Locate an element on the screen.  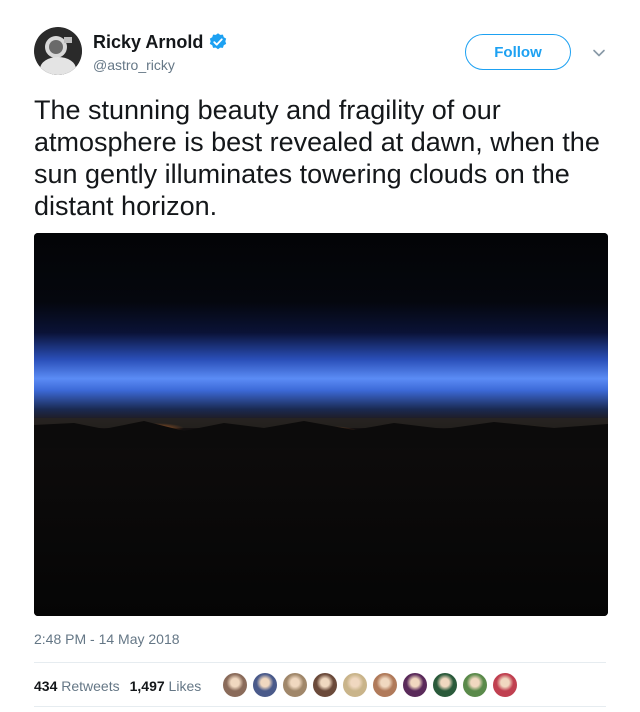
tweet-stats: 434 Retweets 1,497 Likes is located at coordinates (122, 686).